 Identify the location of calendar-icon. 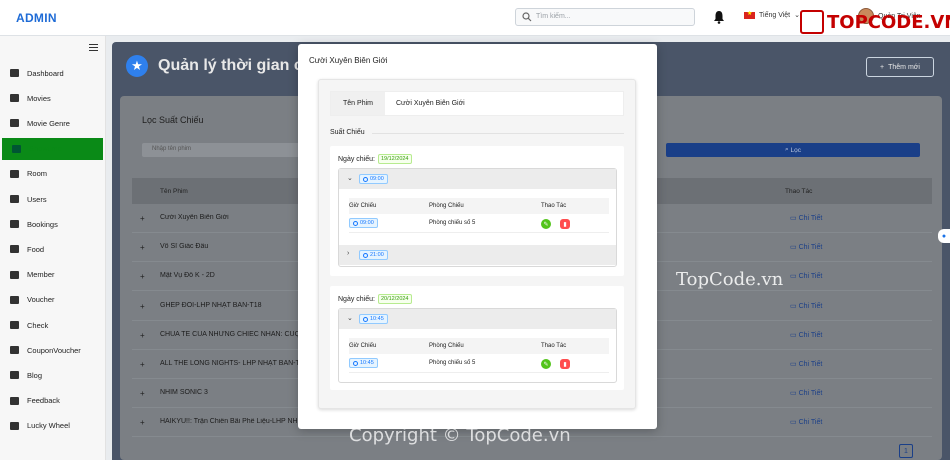
(16, 148).